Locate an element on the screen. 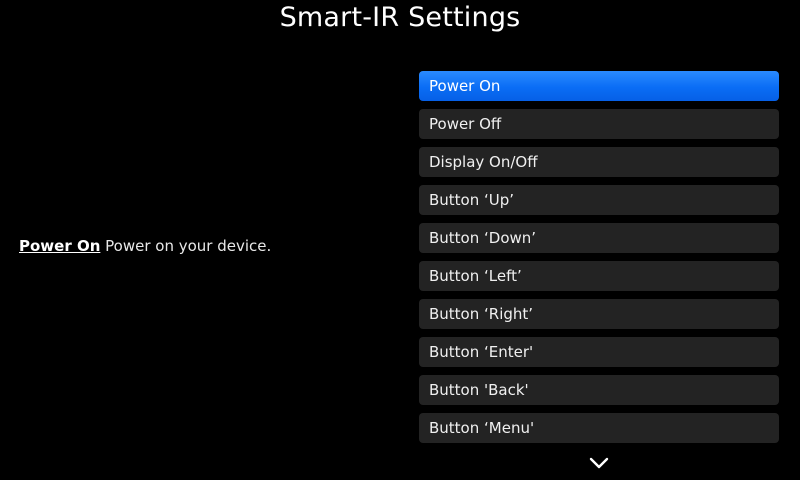  menu-item-button-menu: Button ‘Menu' is located at coordinates (599, 428).